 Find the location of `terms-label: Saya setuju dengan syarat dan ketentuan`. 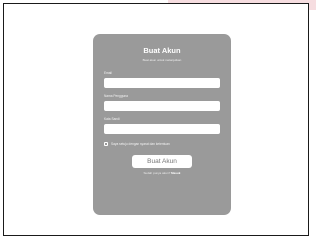

terms-label: Saya setuju dengan syarat dan ketentuan is located at coordinates (140, 144).